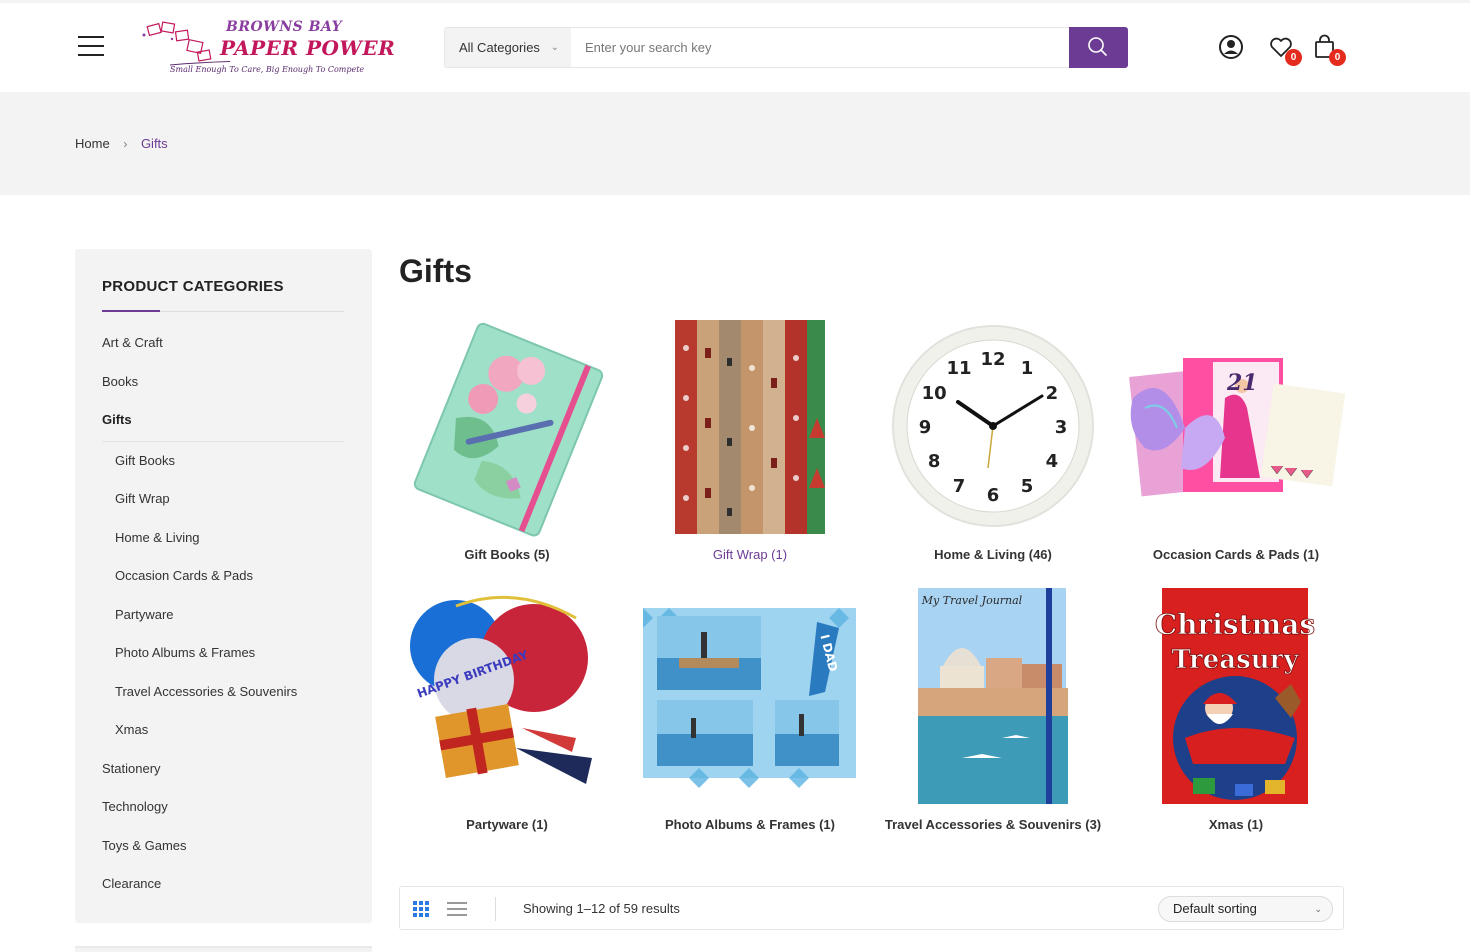 The image size is (1470, 952). Describe the element at coordinates (457, 909) in the screenshot. I see `list-view-icon` at that location.